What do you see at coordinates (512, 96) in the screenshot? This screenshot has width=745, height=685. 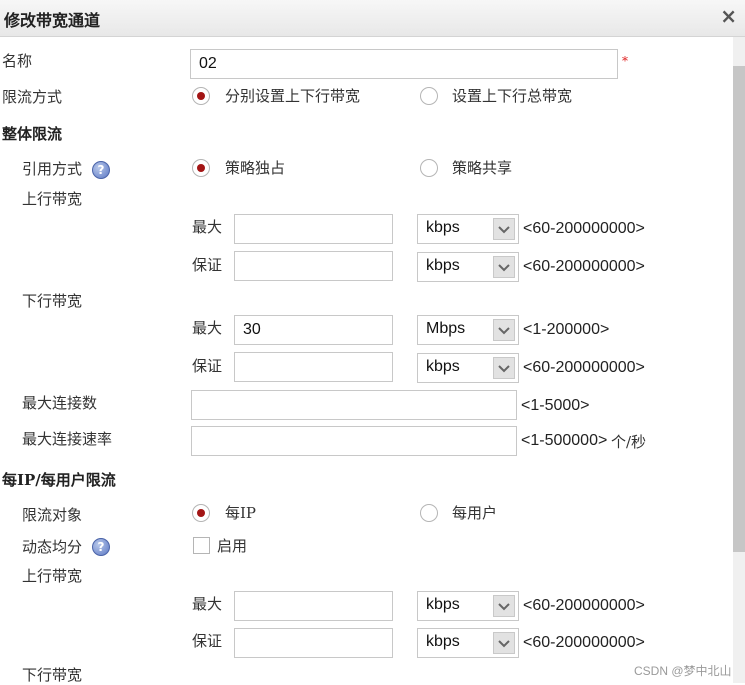 I see `radio-total-bandwidth-label: 设置上下行总带宽` at bounding box center [512, 96].